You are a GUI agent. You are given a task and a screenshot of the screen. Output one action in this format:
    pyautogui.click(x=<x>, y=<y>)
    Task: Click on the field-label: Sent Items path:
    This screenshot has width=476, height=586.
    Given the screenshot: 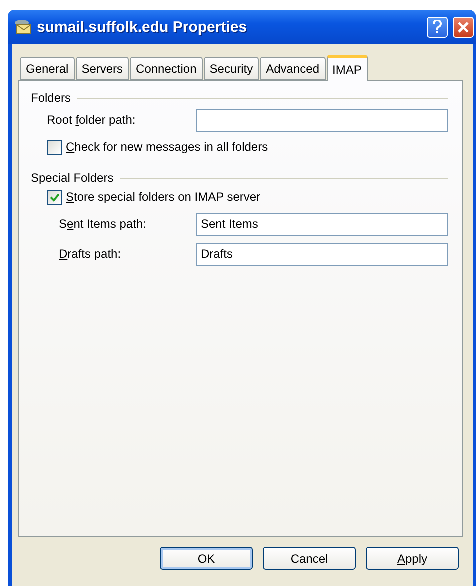 What is the action you would take?
    pyautogui.click(x=102, y=224)
    